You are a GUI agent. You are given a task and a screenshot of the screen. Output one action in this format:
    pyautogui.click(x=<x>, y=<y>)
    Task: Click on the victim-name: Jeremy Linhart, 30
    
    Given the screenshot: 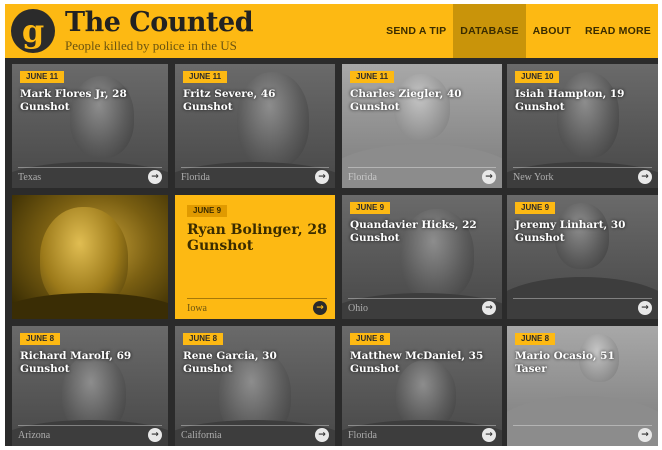 What is the action you would take?
    pyautogui.click(x=570, y=225)
    